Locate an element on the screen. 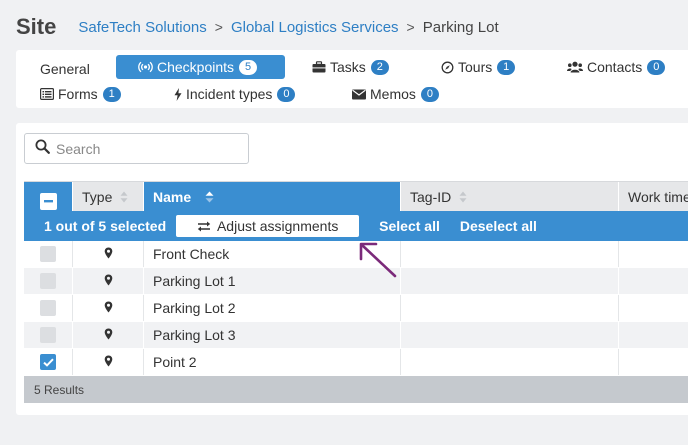 The image size is (688, 445). column-header-type: Type is located at coordinates (108, 196).